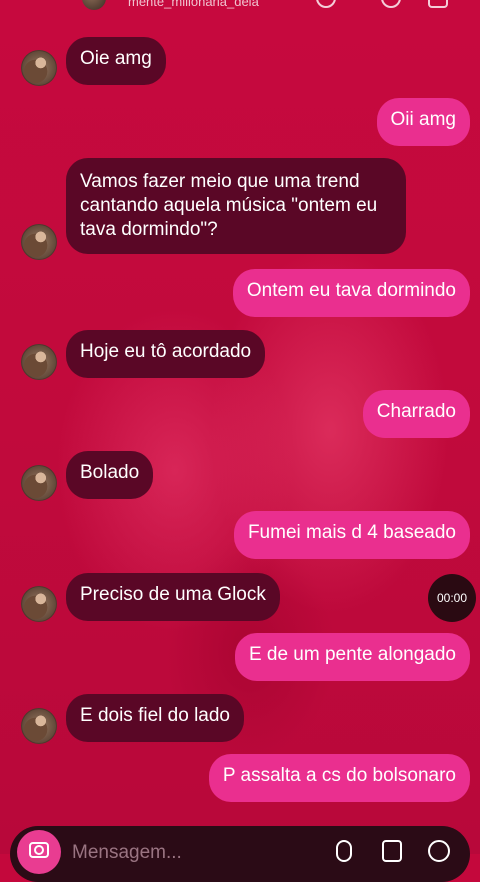  Describe the element at coordinates (339, 778) in the screenshot. I see `message-outgoing: P assalta a cs do bolsonaro` at that location.